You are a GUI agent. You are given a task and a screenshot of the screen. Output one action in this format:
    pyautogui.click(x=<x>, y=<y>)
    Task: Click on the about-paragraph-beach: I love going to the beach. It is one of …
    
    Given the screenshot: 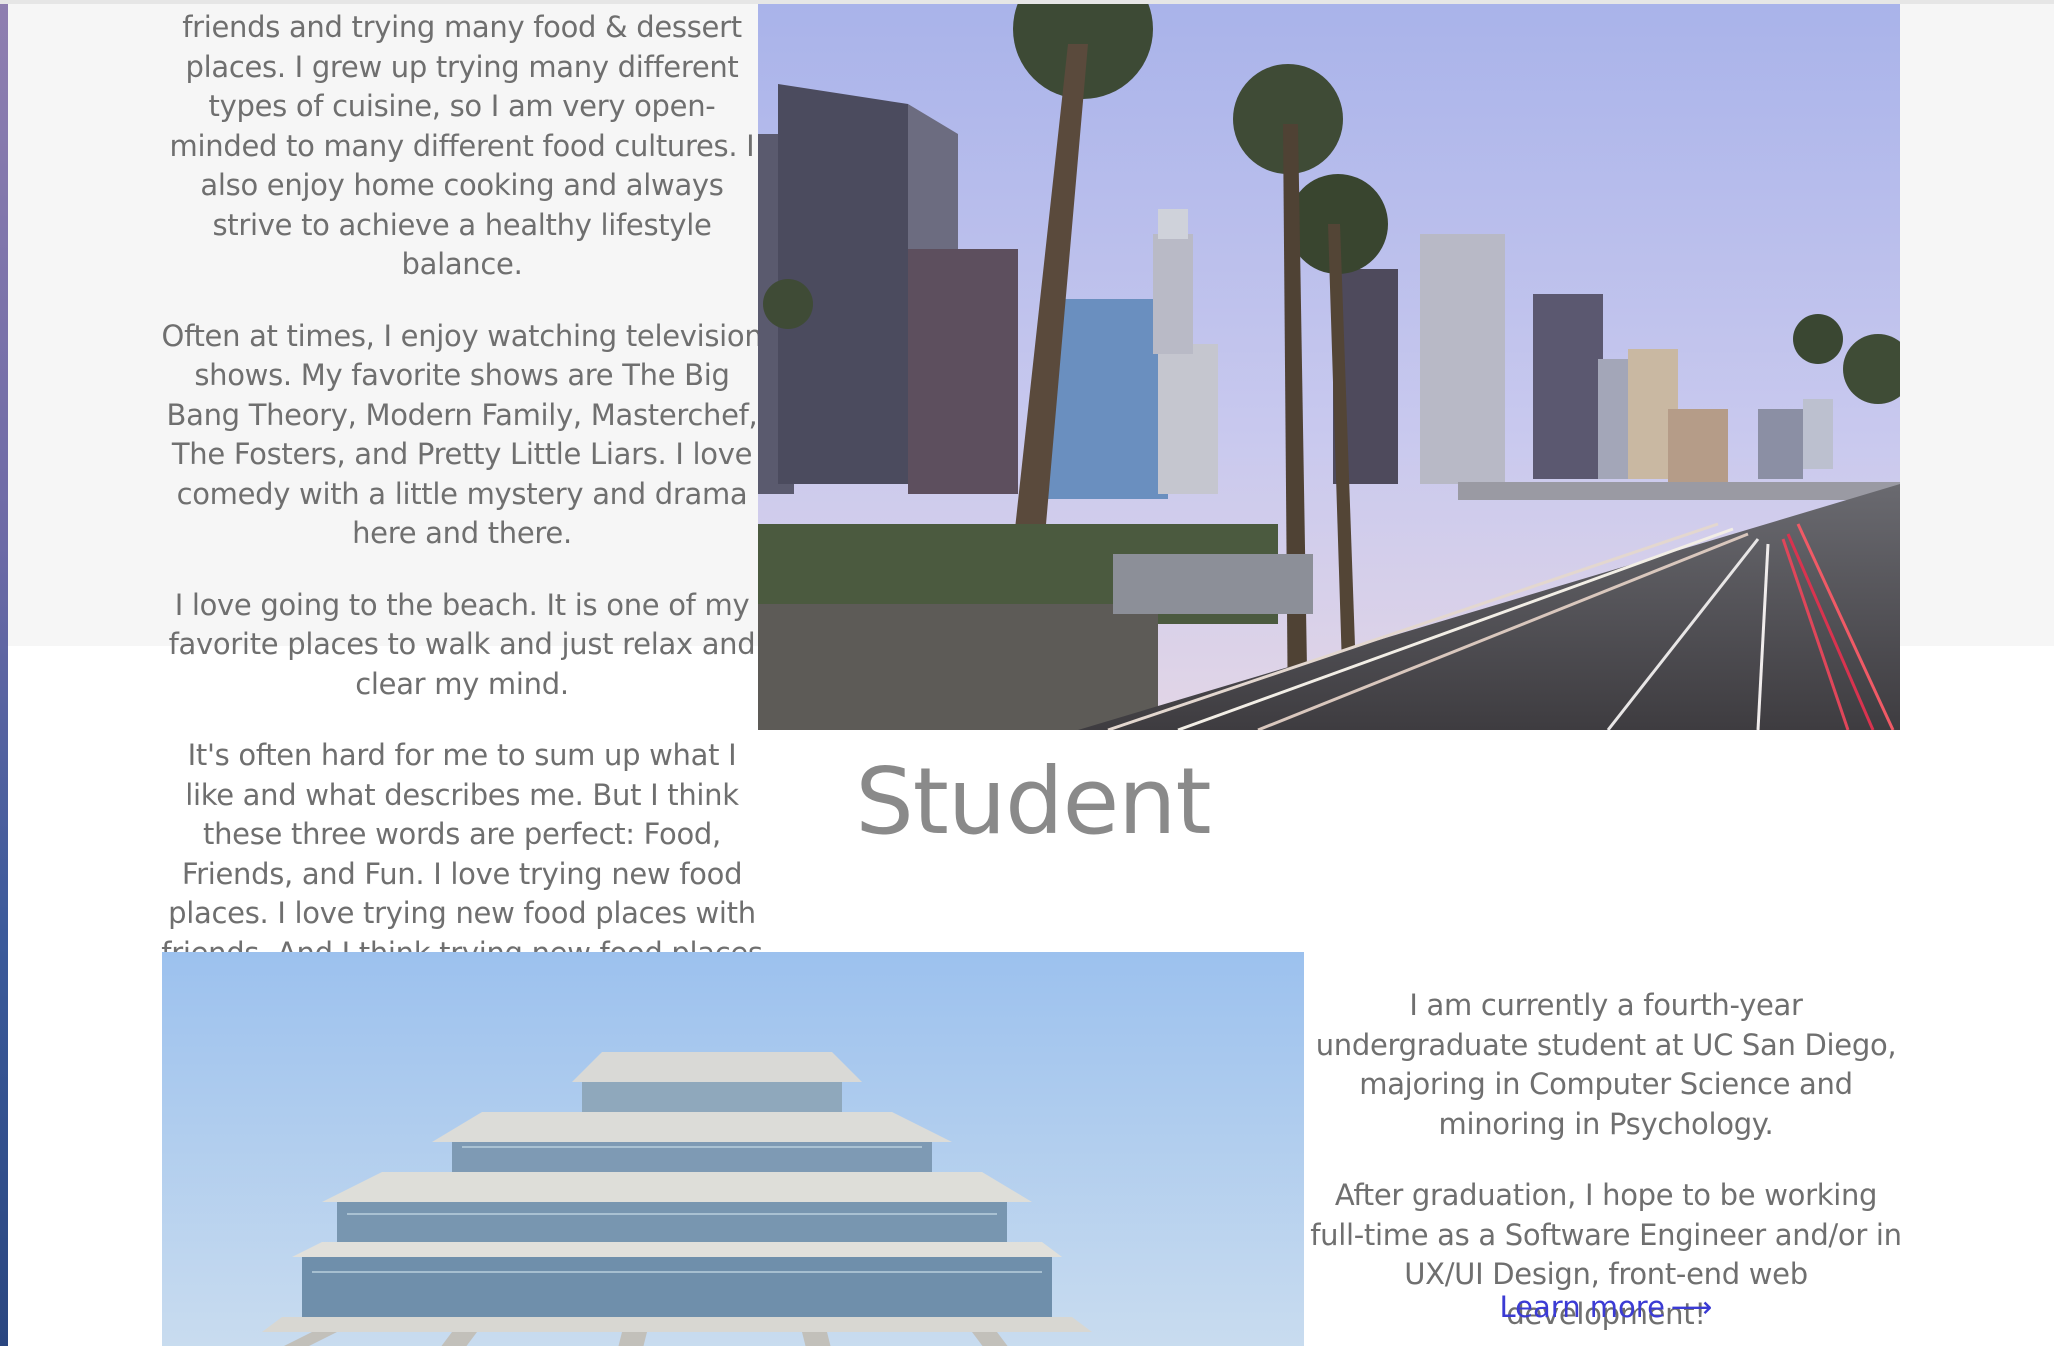 What is the action you would take?
    pyautogui.click(x=462, y=644)
    